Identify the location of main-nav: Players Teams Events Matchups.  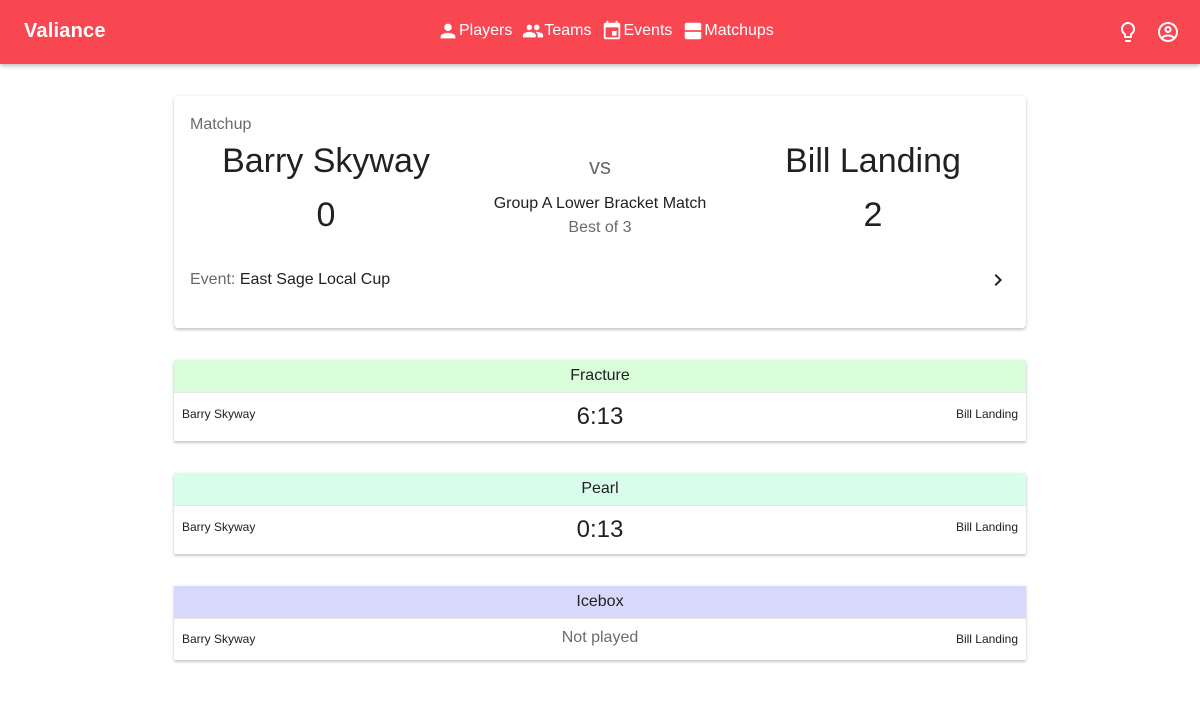
(610, 31).